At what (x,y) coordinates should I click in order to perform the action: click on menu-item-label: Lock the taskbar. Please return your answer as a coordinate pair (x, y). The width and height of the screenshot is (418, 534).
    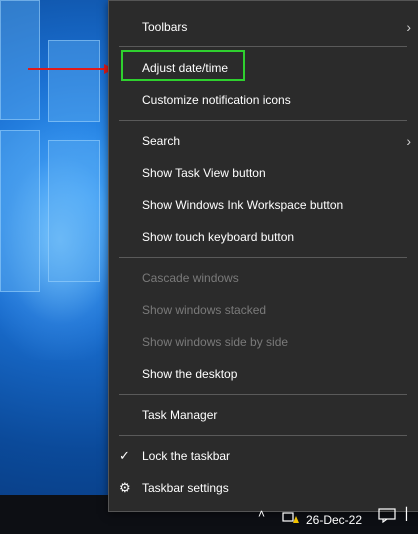
    Looking at the image, I should click on (186, 456).